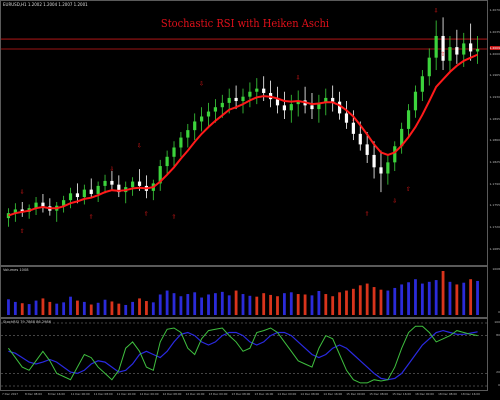 The width and height of the screenshot is (500, 400). What do you see at coordinates (244, 292) in the screenshot?
I see `volume-pane: Volumes 1008` at bounding box center [244, 292].